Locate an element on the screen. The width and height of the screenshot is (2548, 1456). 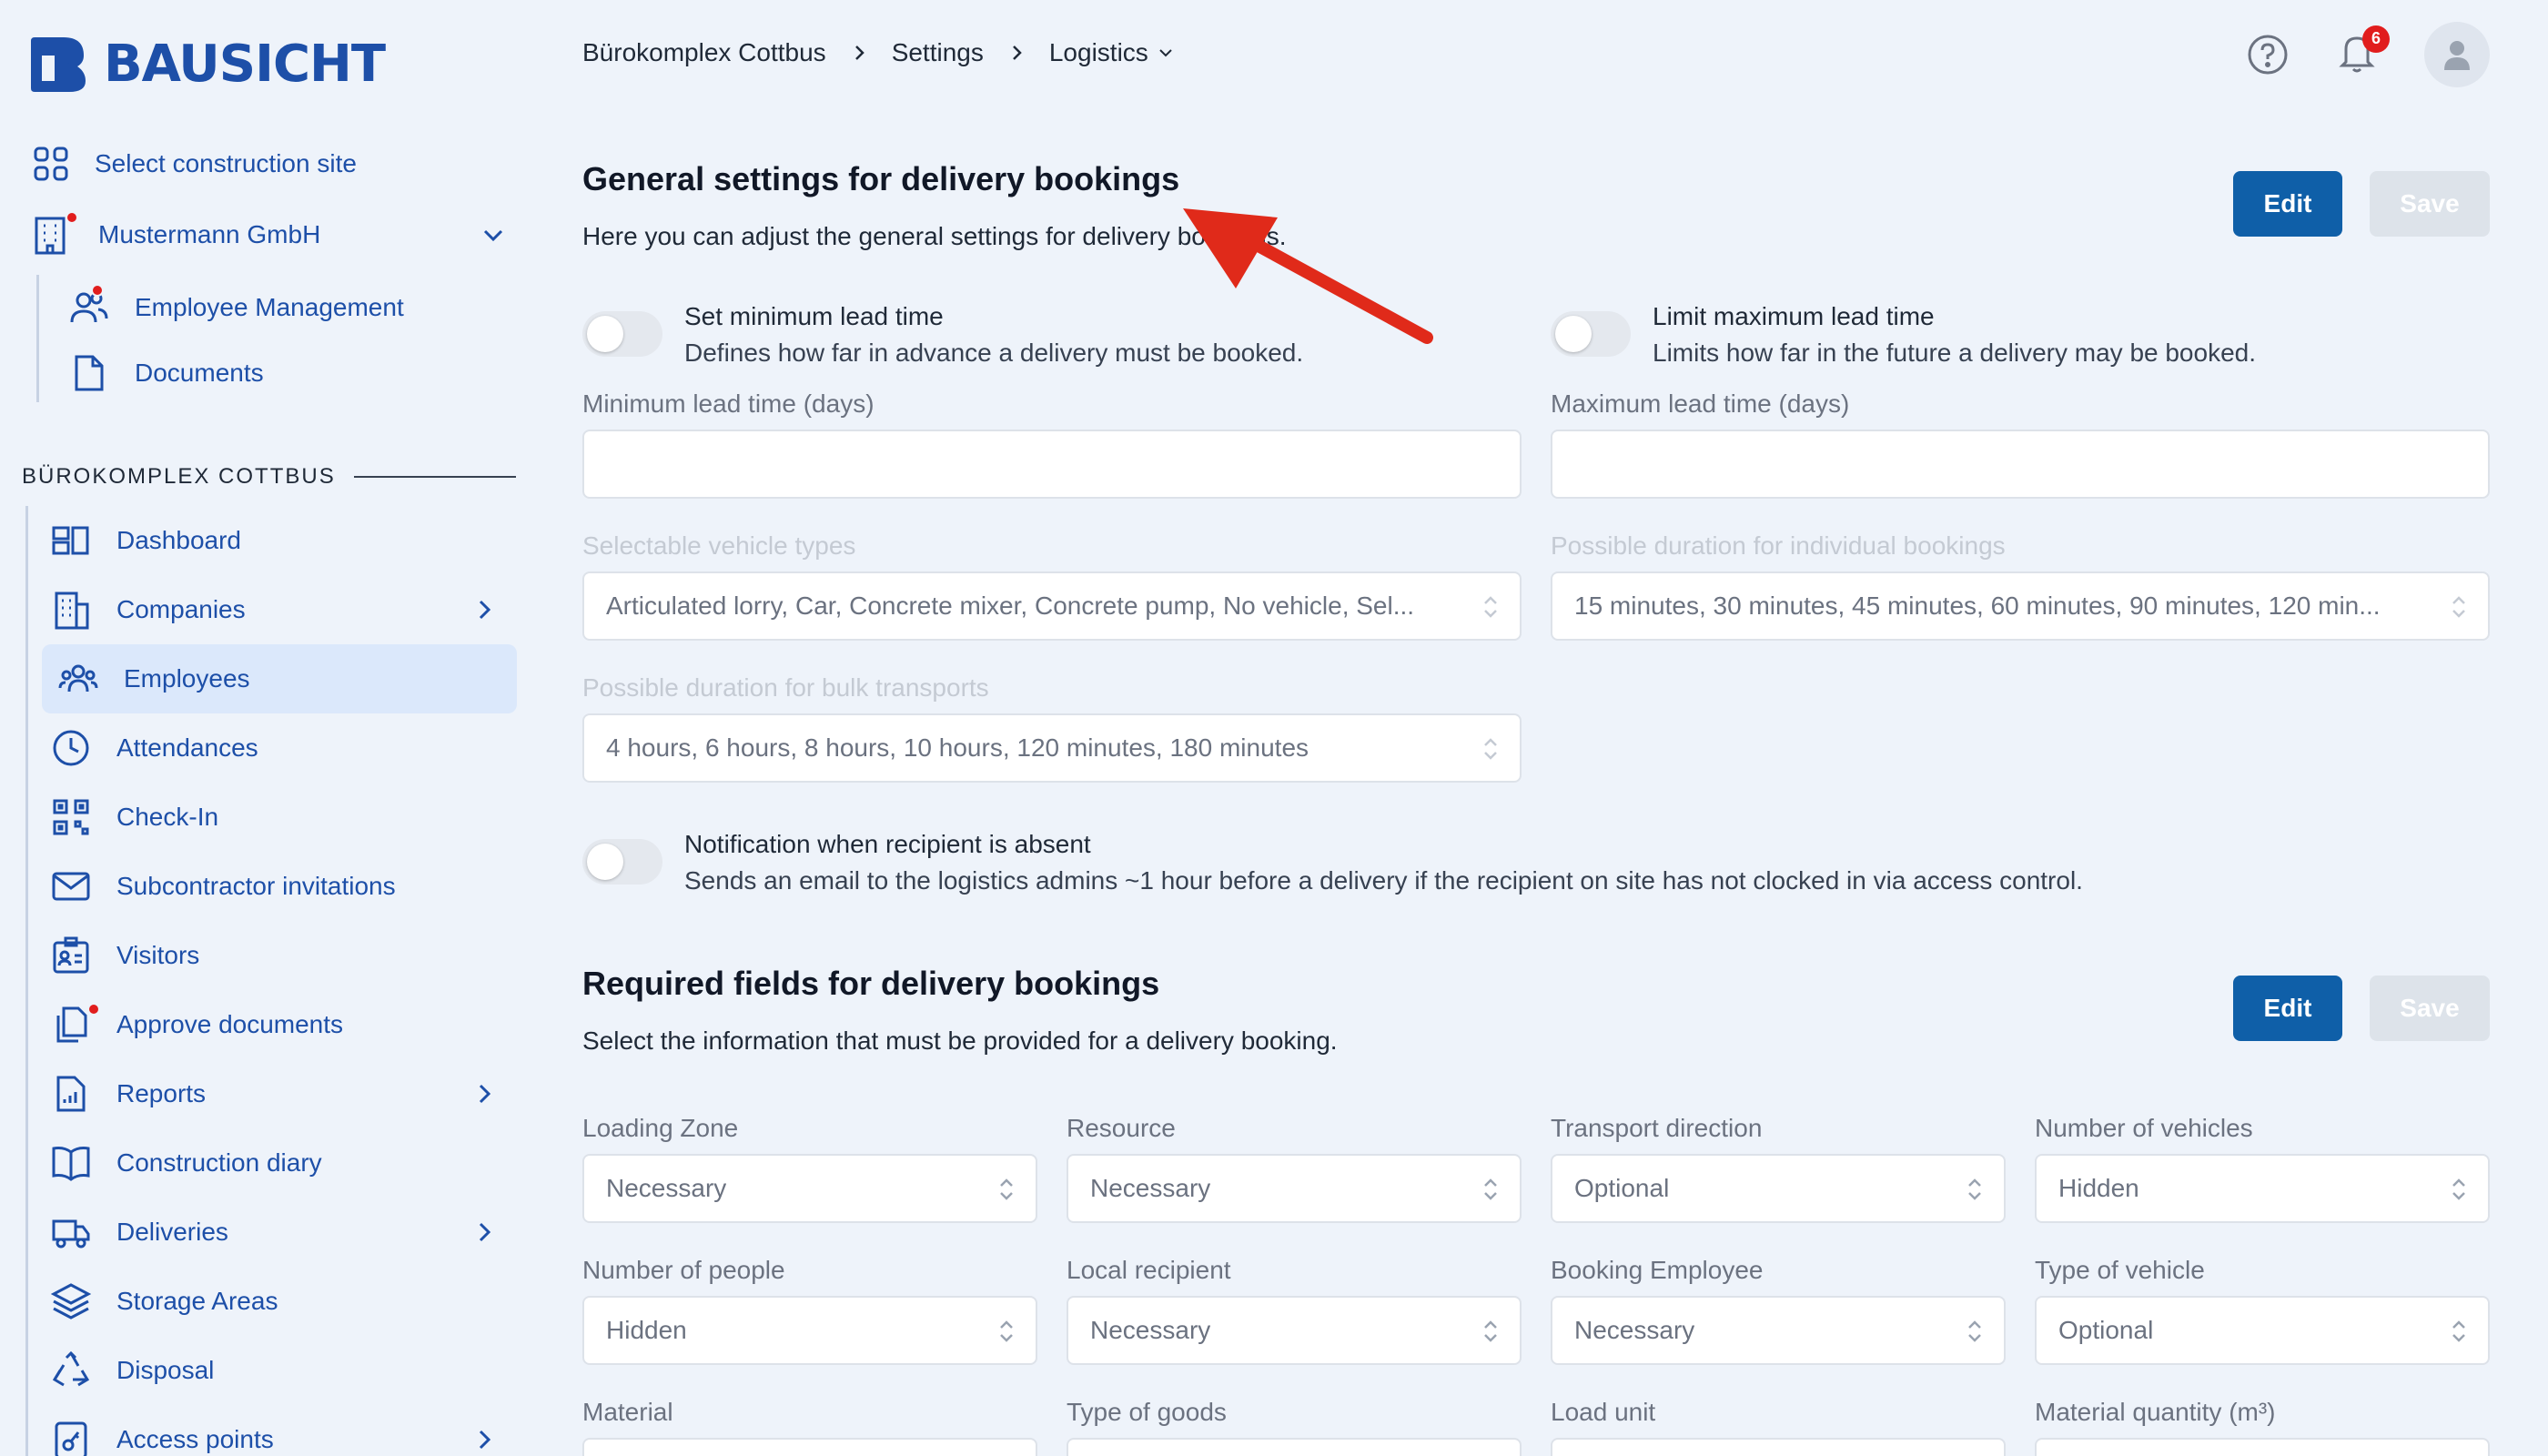
min-days-input is located at coordinates (1052, 465).